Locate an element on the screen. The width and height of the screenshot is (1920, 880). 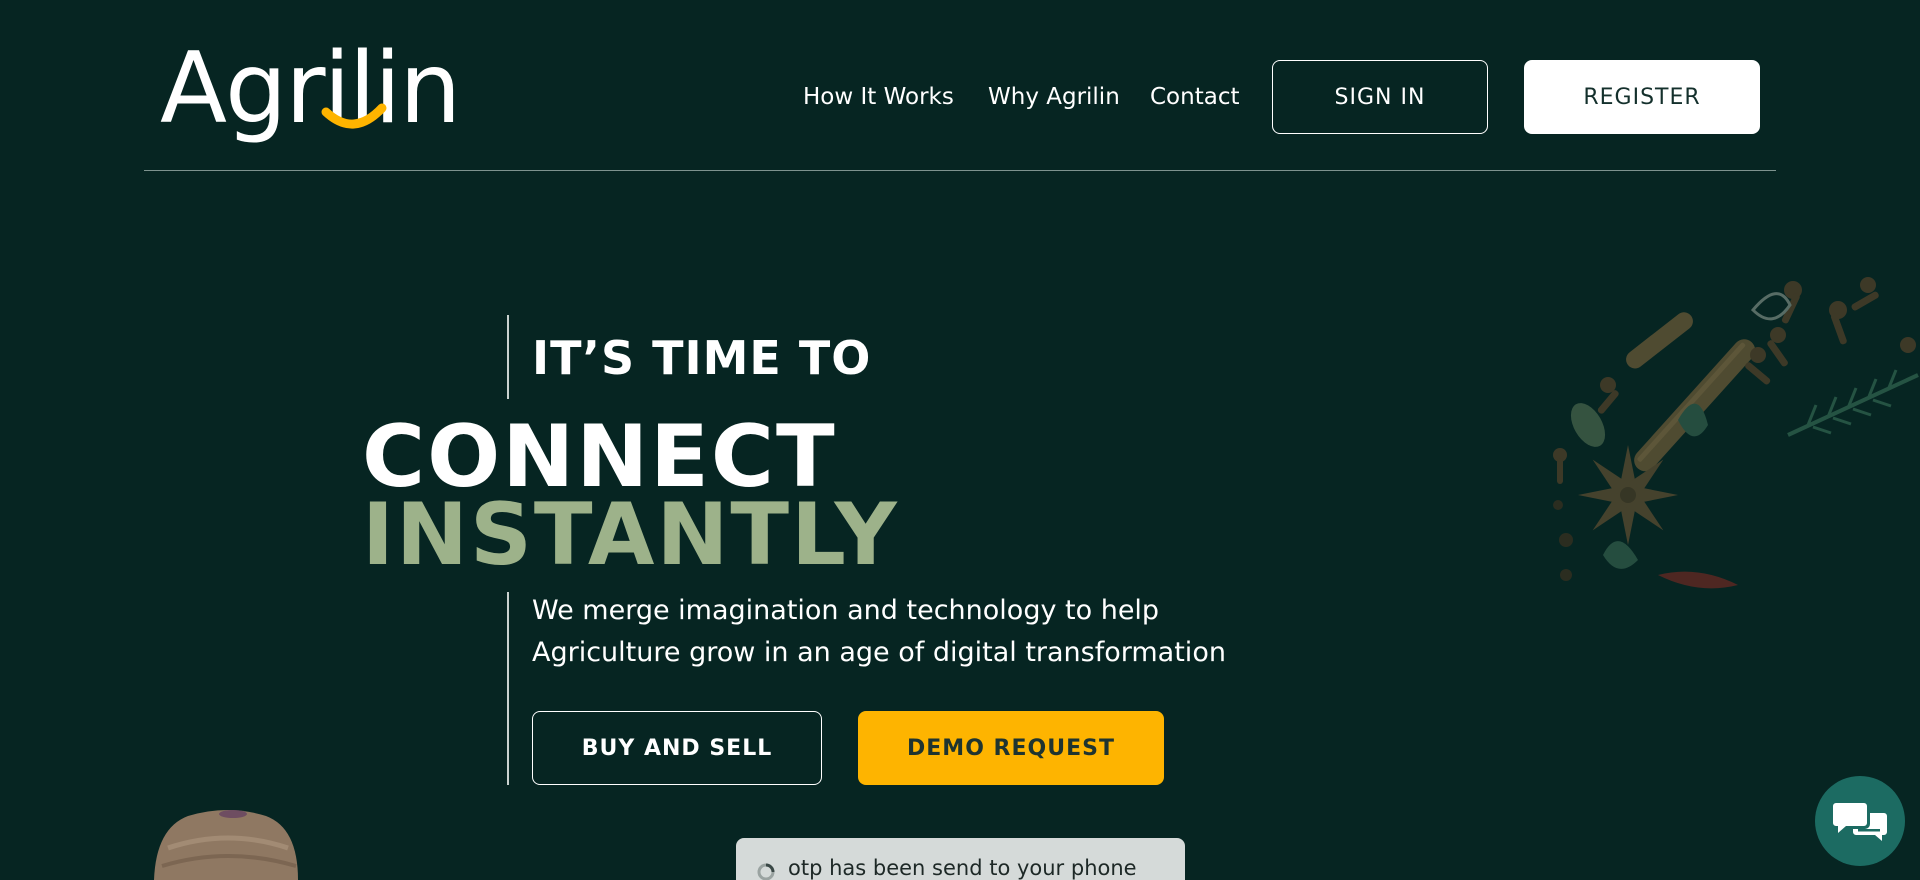
chat-widget-button is located at coordinates (1860, 821).